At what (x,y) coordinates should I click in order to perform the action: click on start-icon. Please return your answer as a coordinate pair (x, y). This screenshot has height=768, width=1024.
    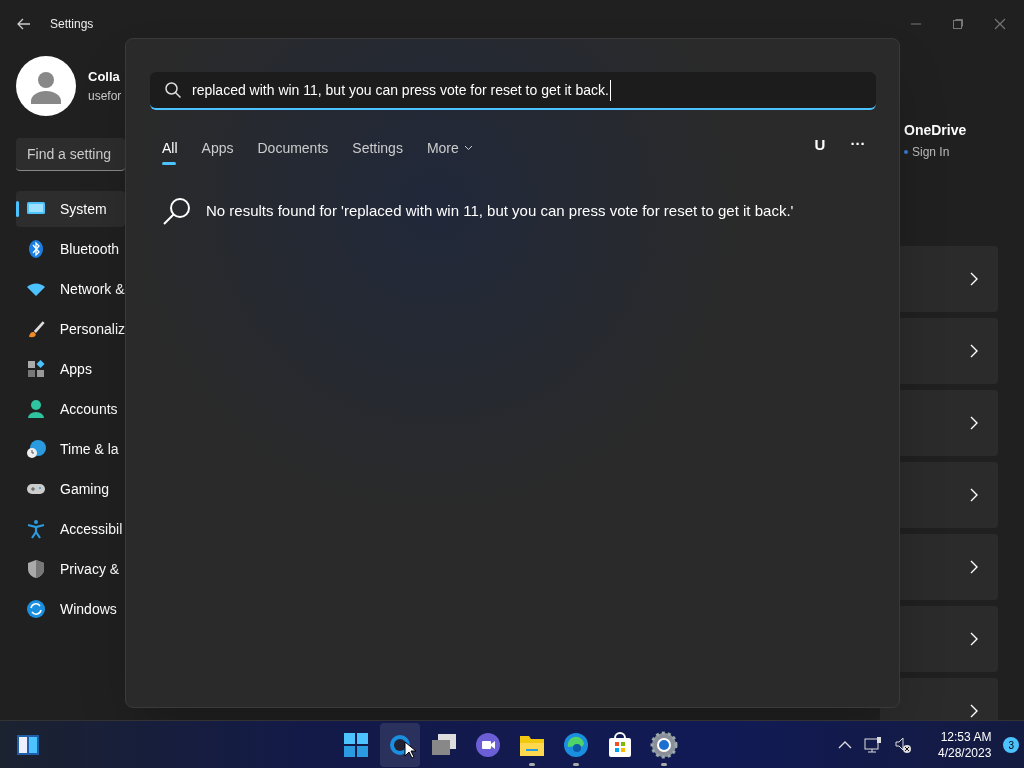
    Looking at the image, I should click on (356, 745).